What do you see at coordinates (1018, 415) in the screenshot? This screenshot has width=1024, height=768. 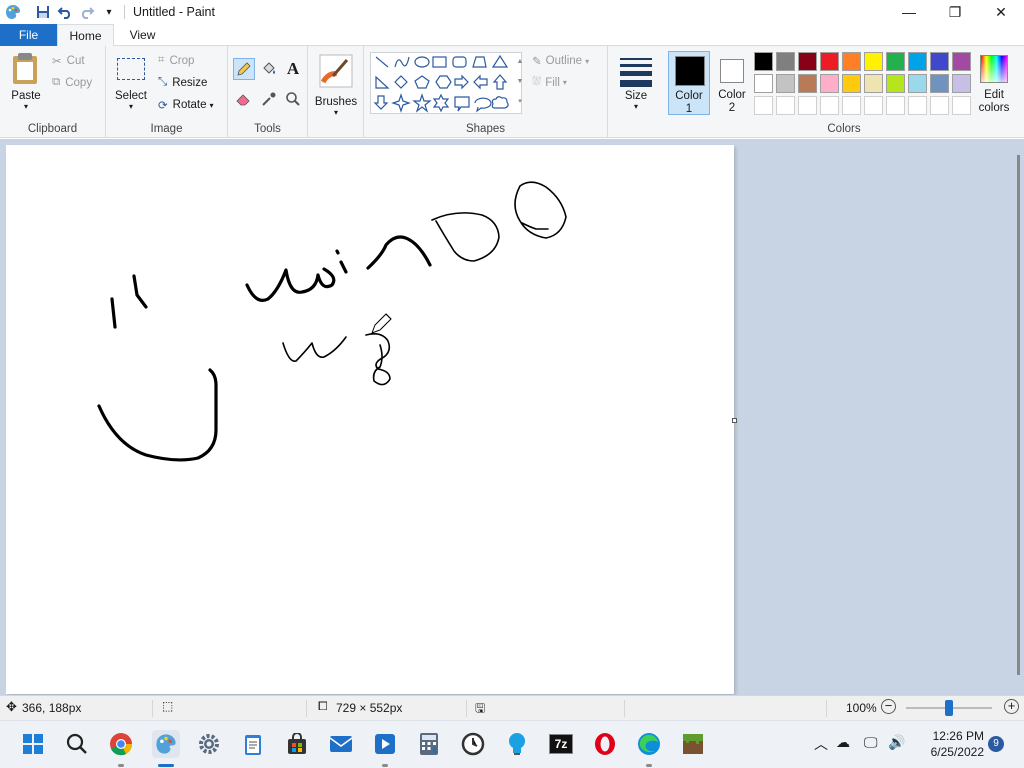 I see `vertical-scrollbar` at bounding box center [1018, 415].